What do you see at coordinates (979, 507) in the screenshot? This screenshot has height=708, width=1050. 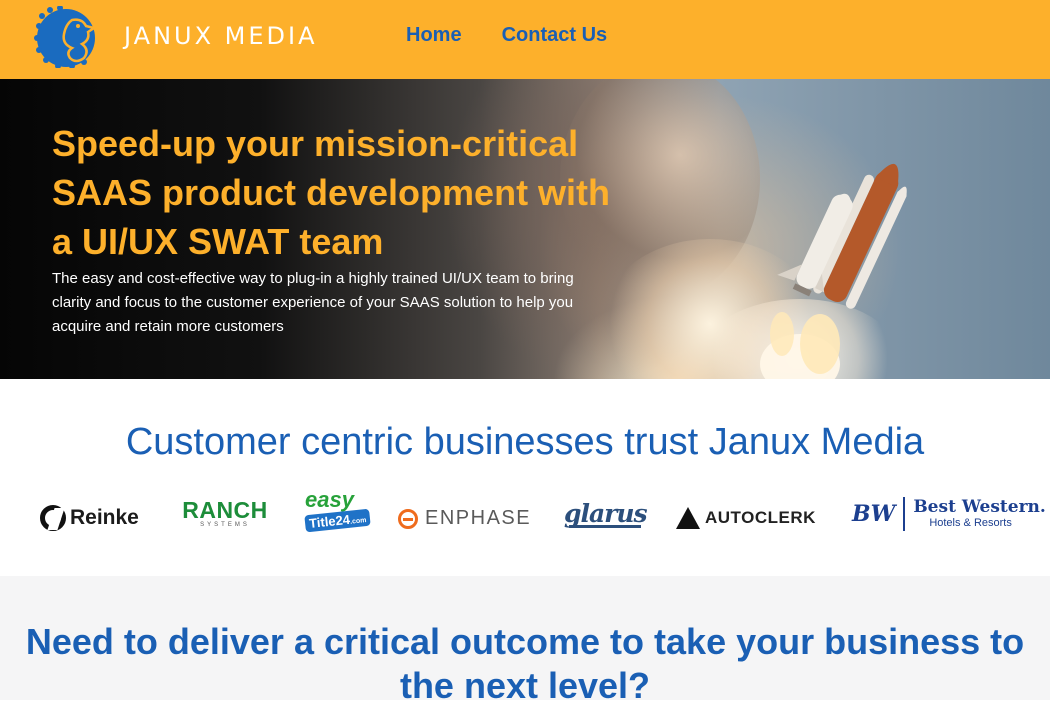 I see `bw-name: Best Western.` at bounding box center [979, 507].